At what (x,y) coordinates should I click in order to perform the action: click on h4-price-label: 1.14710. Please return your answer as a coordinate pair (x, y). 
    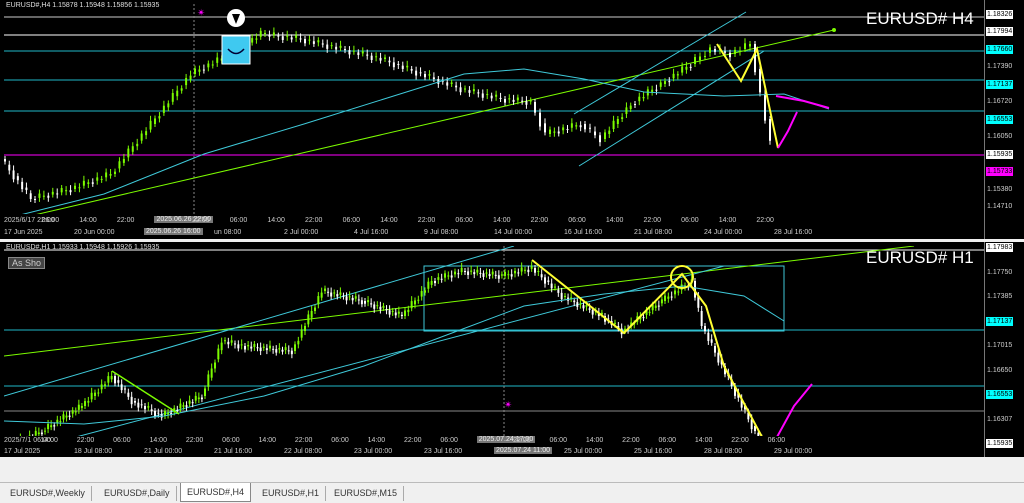
    Looking at the image, I should click on (999, 206).